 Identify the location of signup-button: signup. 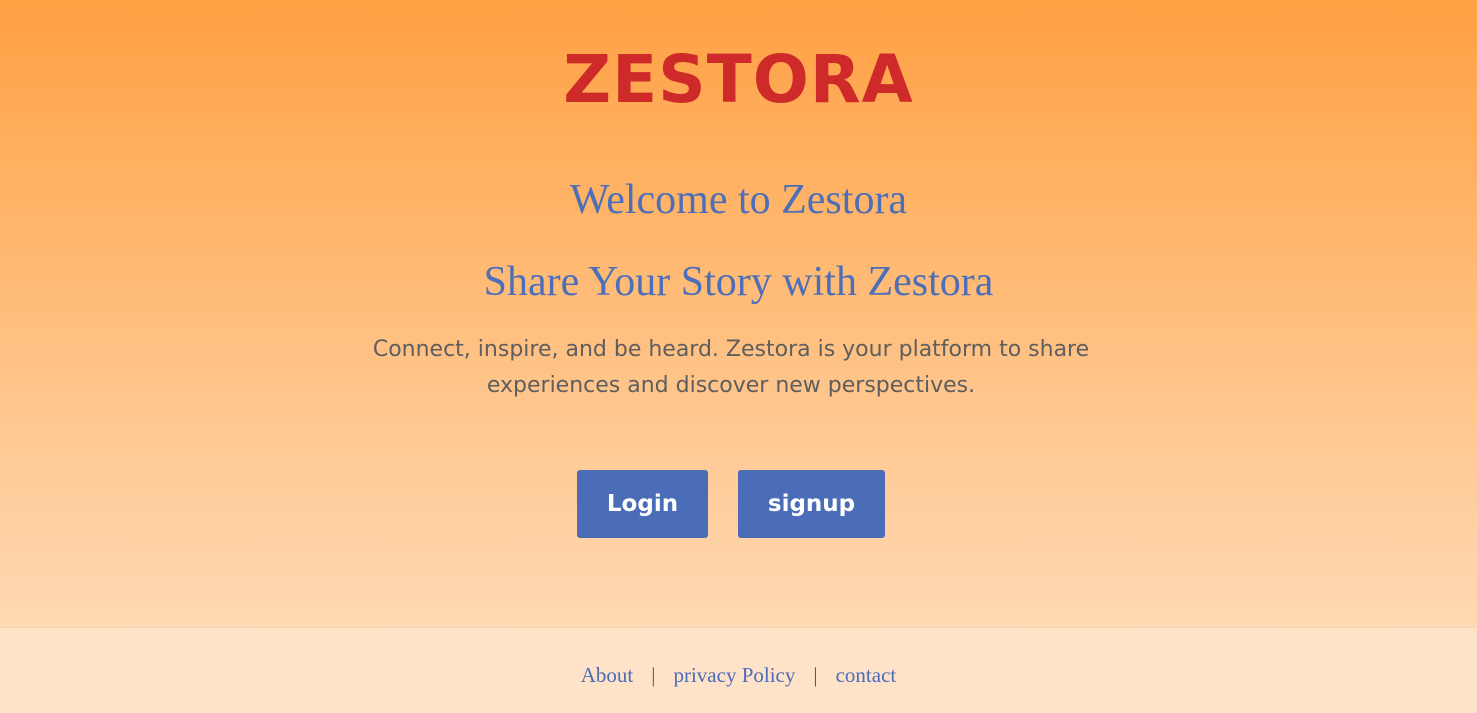
(811, 504).